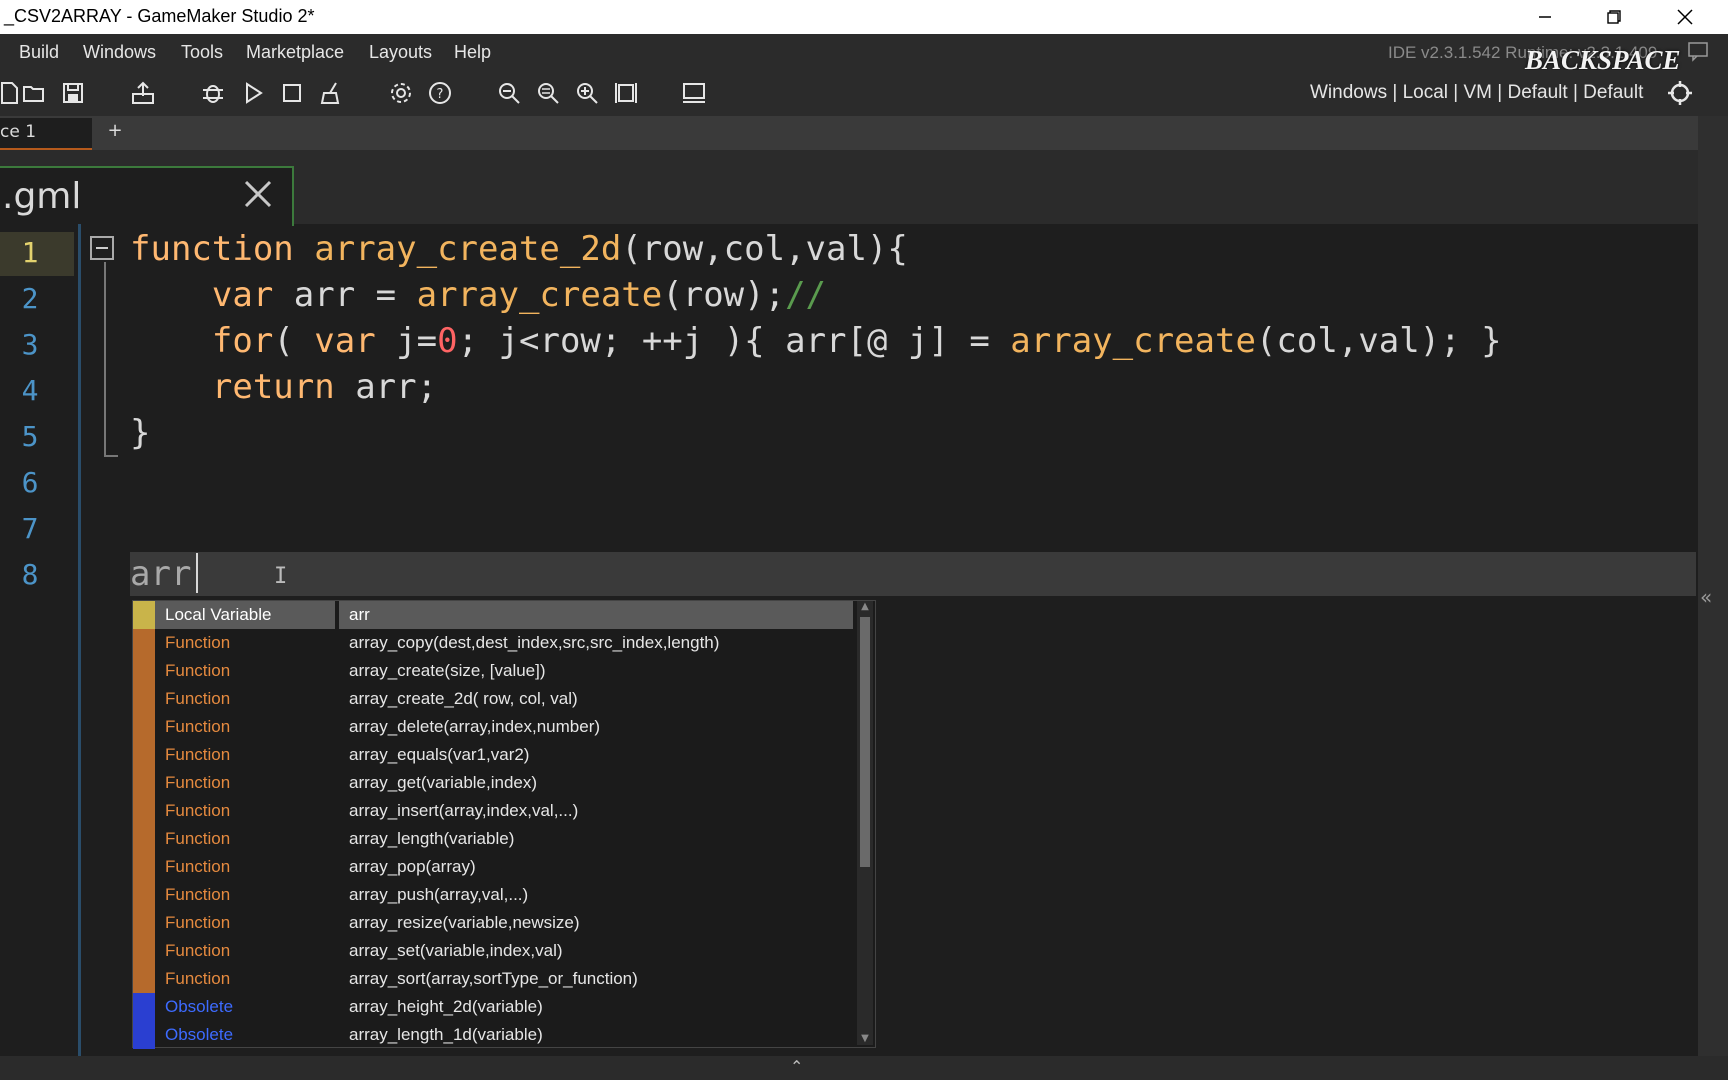  Describe the element at coordinates (519, 295) in the screenshot. I see `code-line-2: var arr = array_create(row);//` at that location.